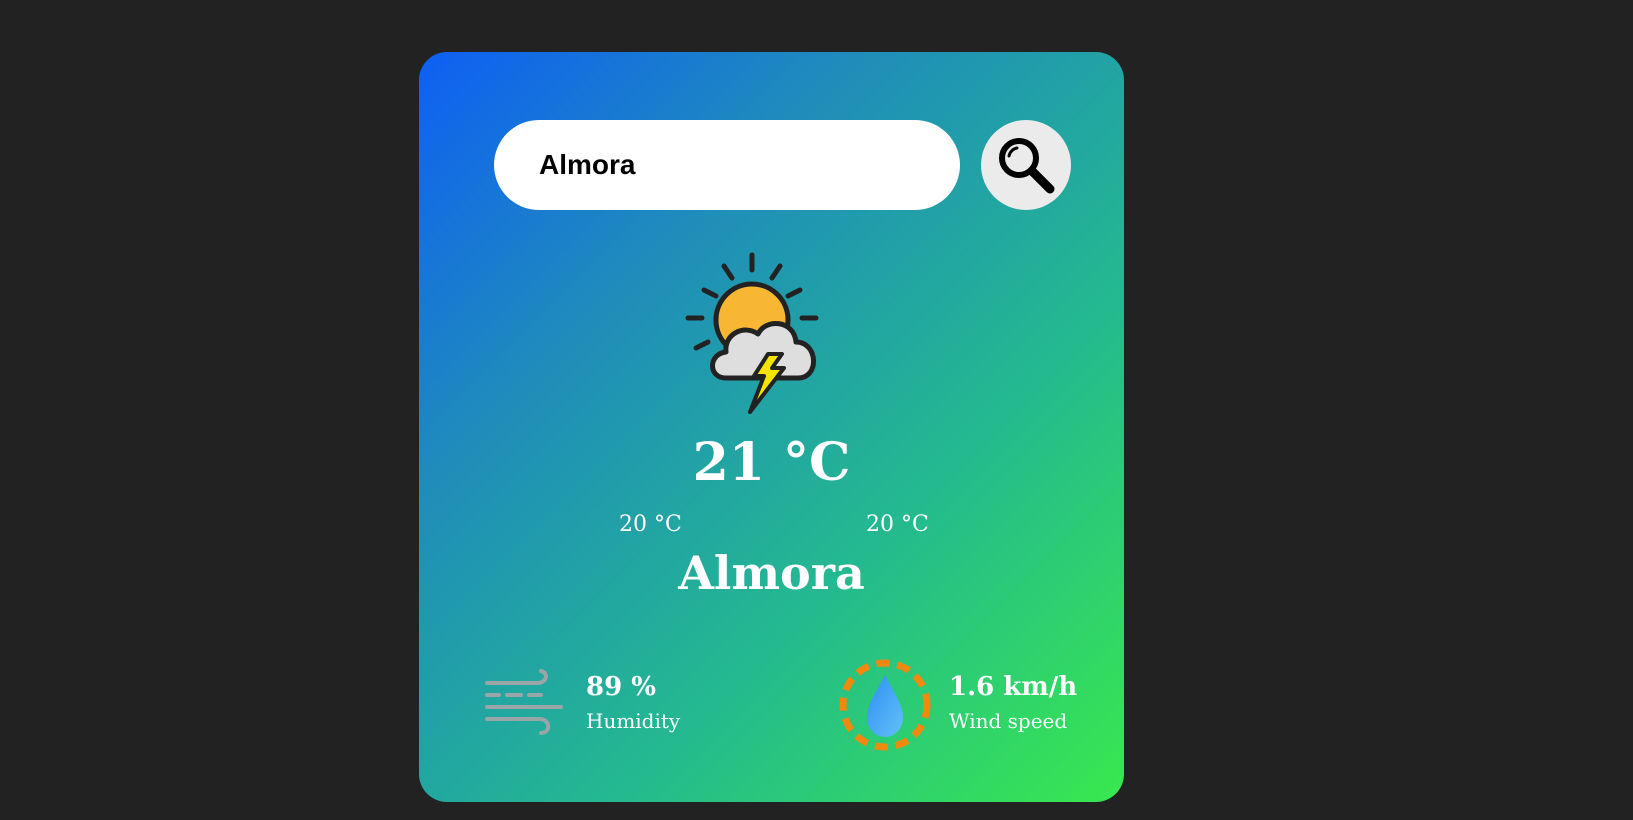 The image size is (1633, 820). Describe the element at coordinates (752, 333) in the screenshot. I see `thunderstorm-partly-sunny-icon` at that location.